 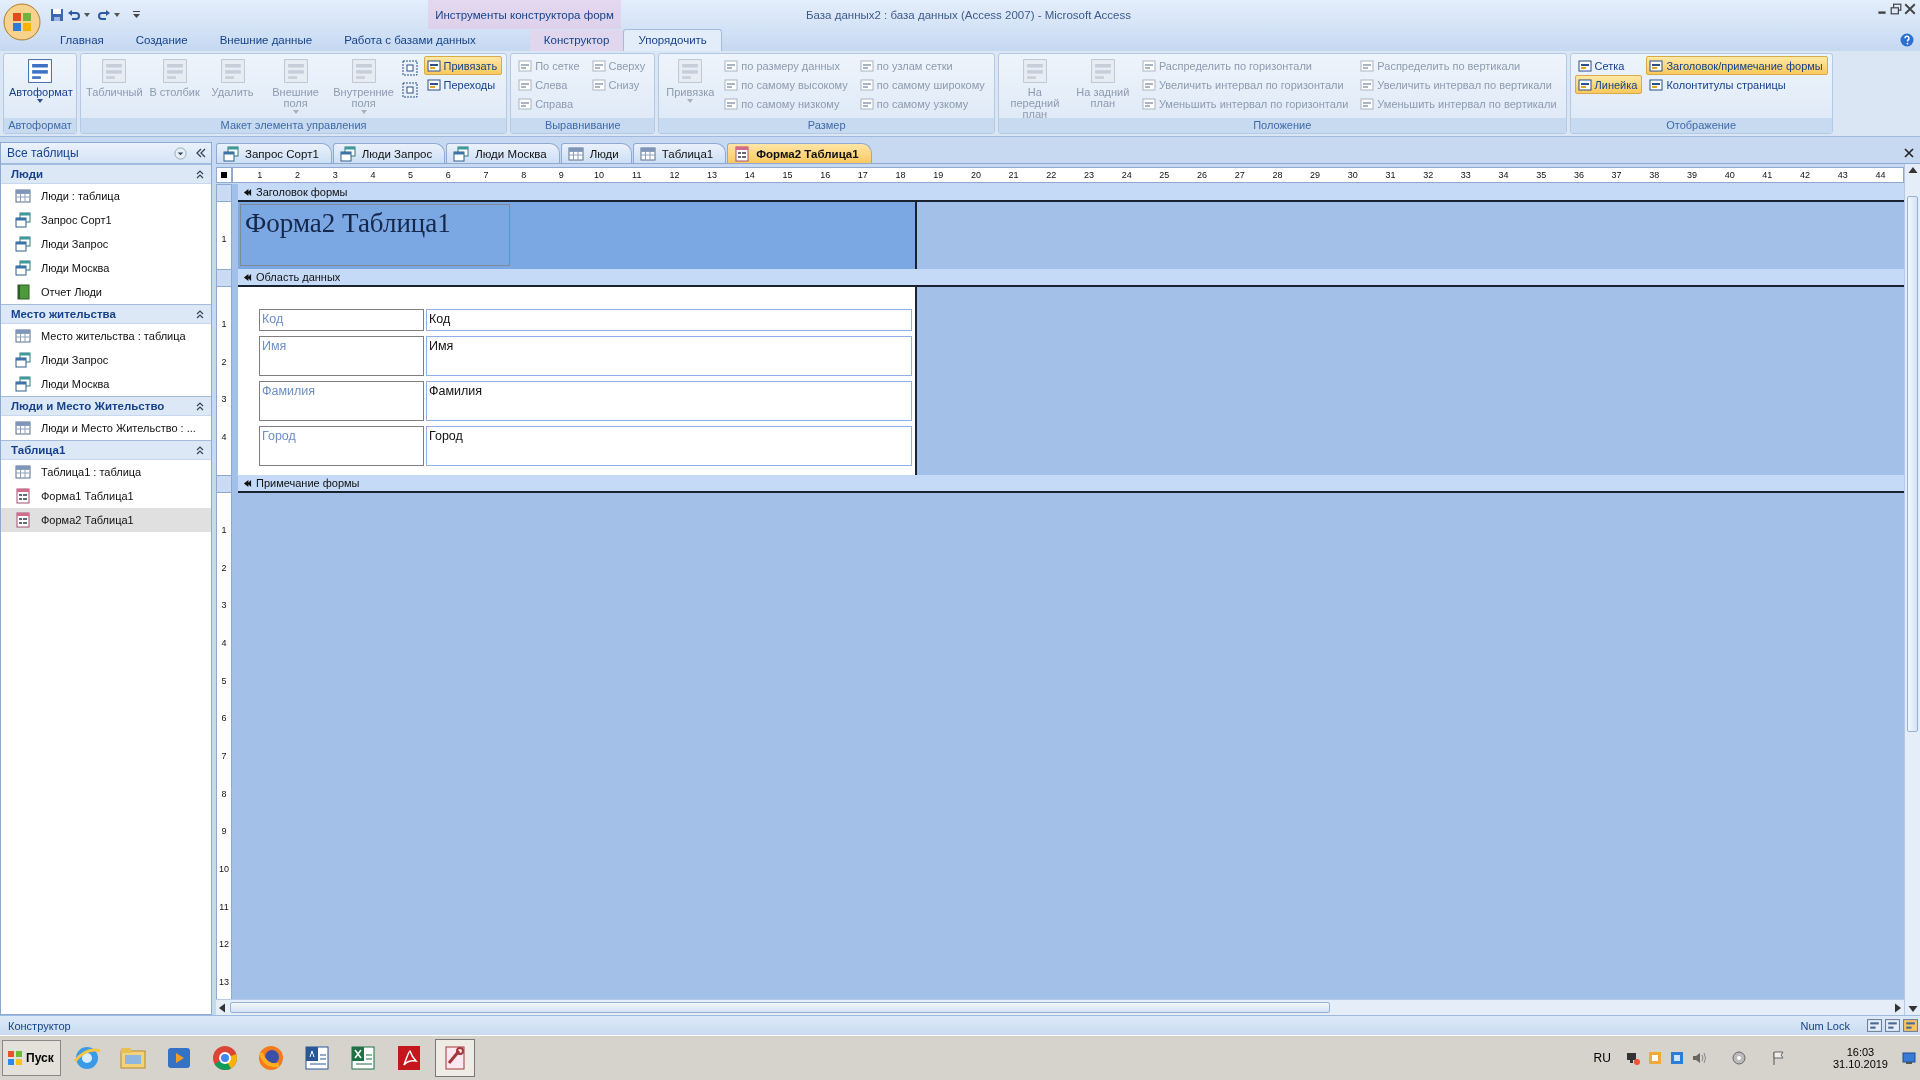 What do you see at coordinates (669, 446) in the screenshot?
I see `text-box: Город` at bounding box center [669, 446].